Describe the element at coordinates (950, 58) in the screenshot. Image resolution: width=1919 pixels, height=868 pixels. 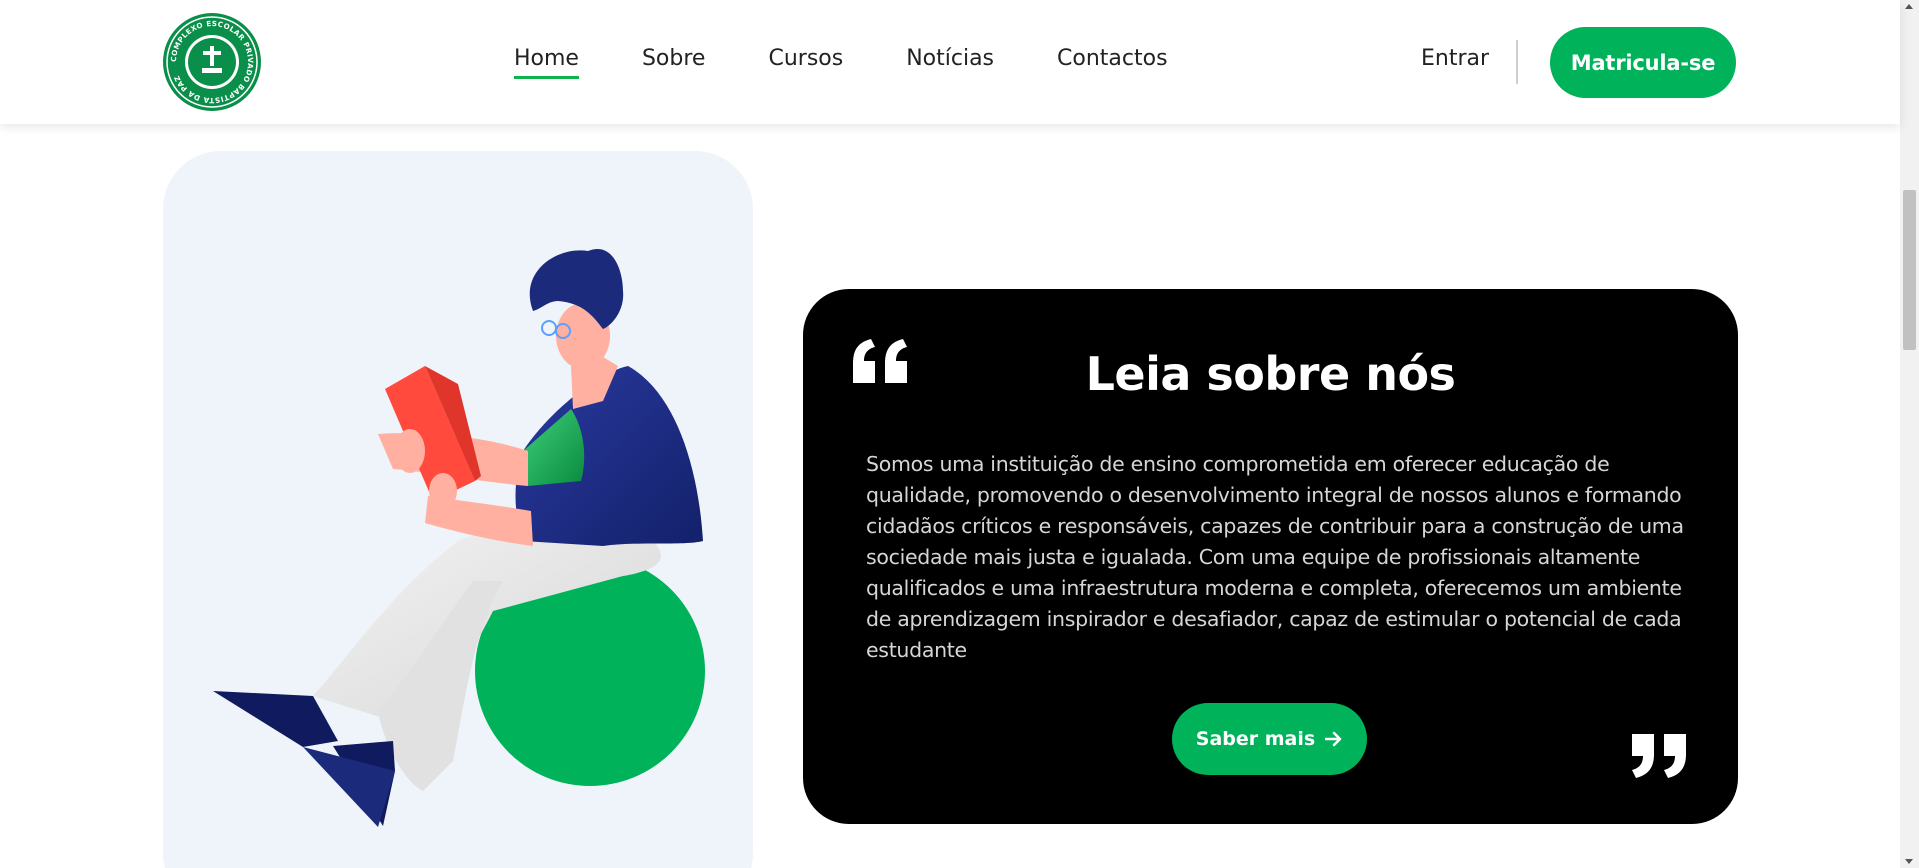
I see `nav-noticias: Notícias` at that location.